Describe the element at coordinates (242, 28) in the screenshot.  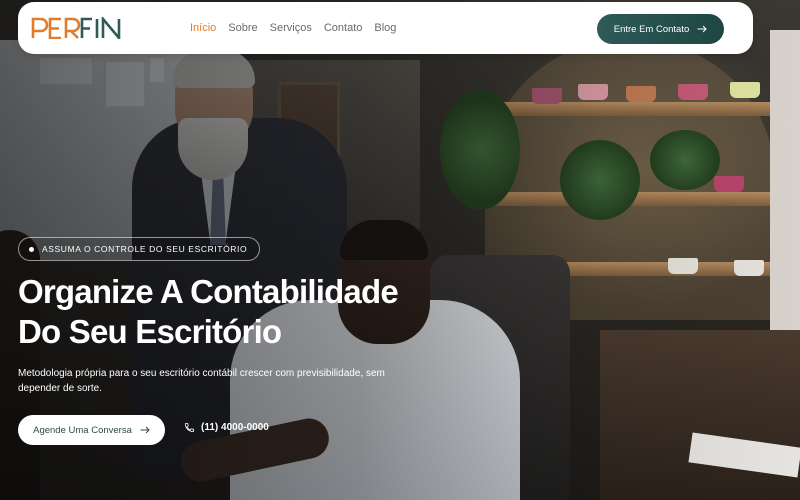
I see `nav-link-sobre: Sobre` at that location.